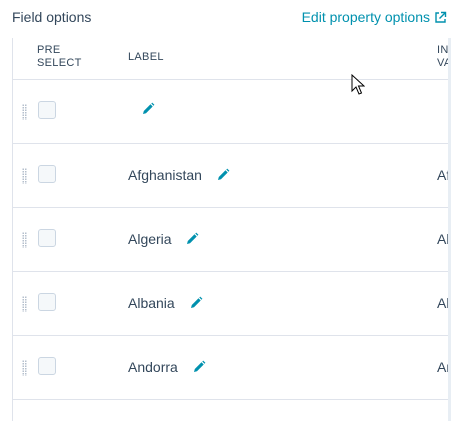 This screenshot has width=469, height=421. I want to click on external-link-icon, so click(441, 17).